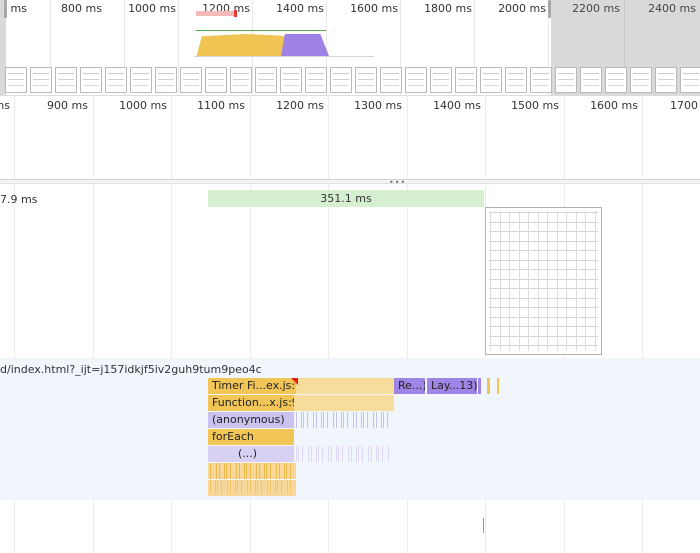 The width and height of the screenshot is (700, 553). What do you see at coordinates (252, 386) in the screenshot?
I see `event-timer-fired: Timer Fi...ex.js:9)` at bounding box center [252, 386].